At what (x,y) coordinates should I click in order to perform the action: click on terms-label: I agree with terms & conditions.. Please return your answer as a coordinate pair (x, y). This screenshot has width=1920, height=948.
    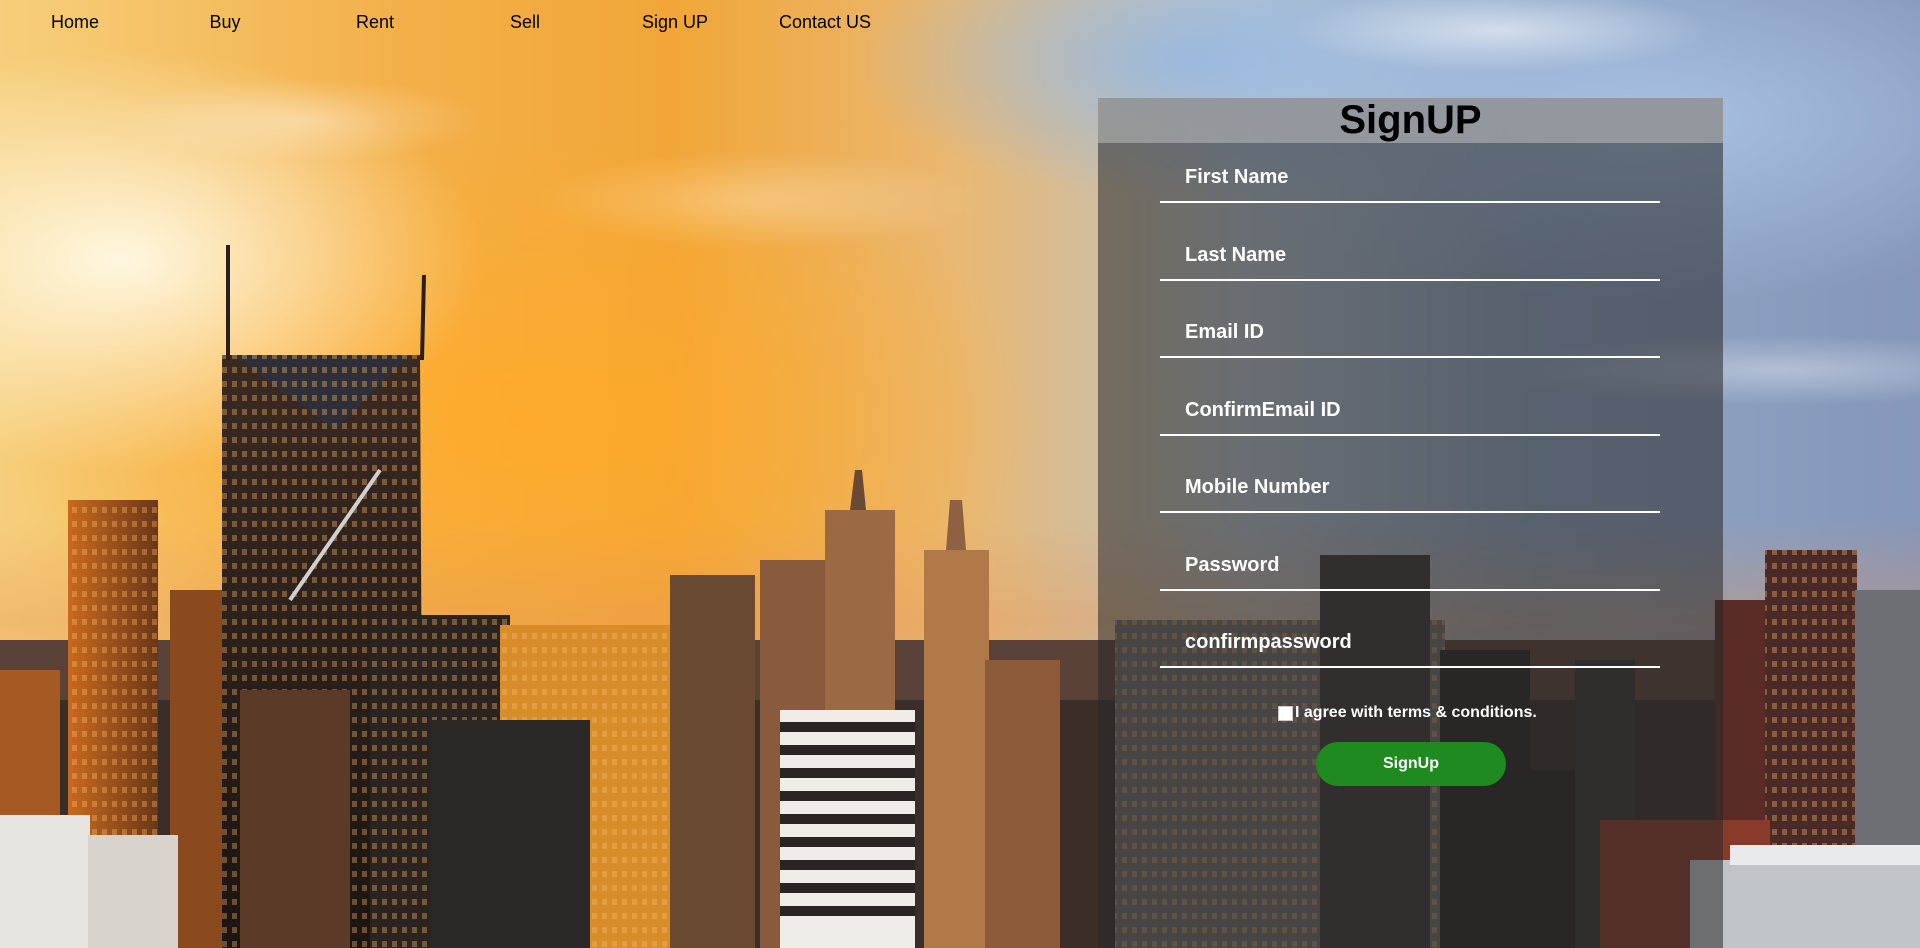
    Looking at the image, I should click on (1416, 712).